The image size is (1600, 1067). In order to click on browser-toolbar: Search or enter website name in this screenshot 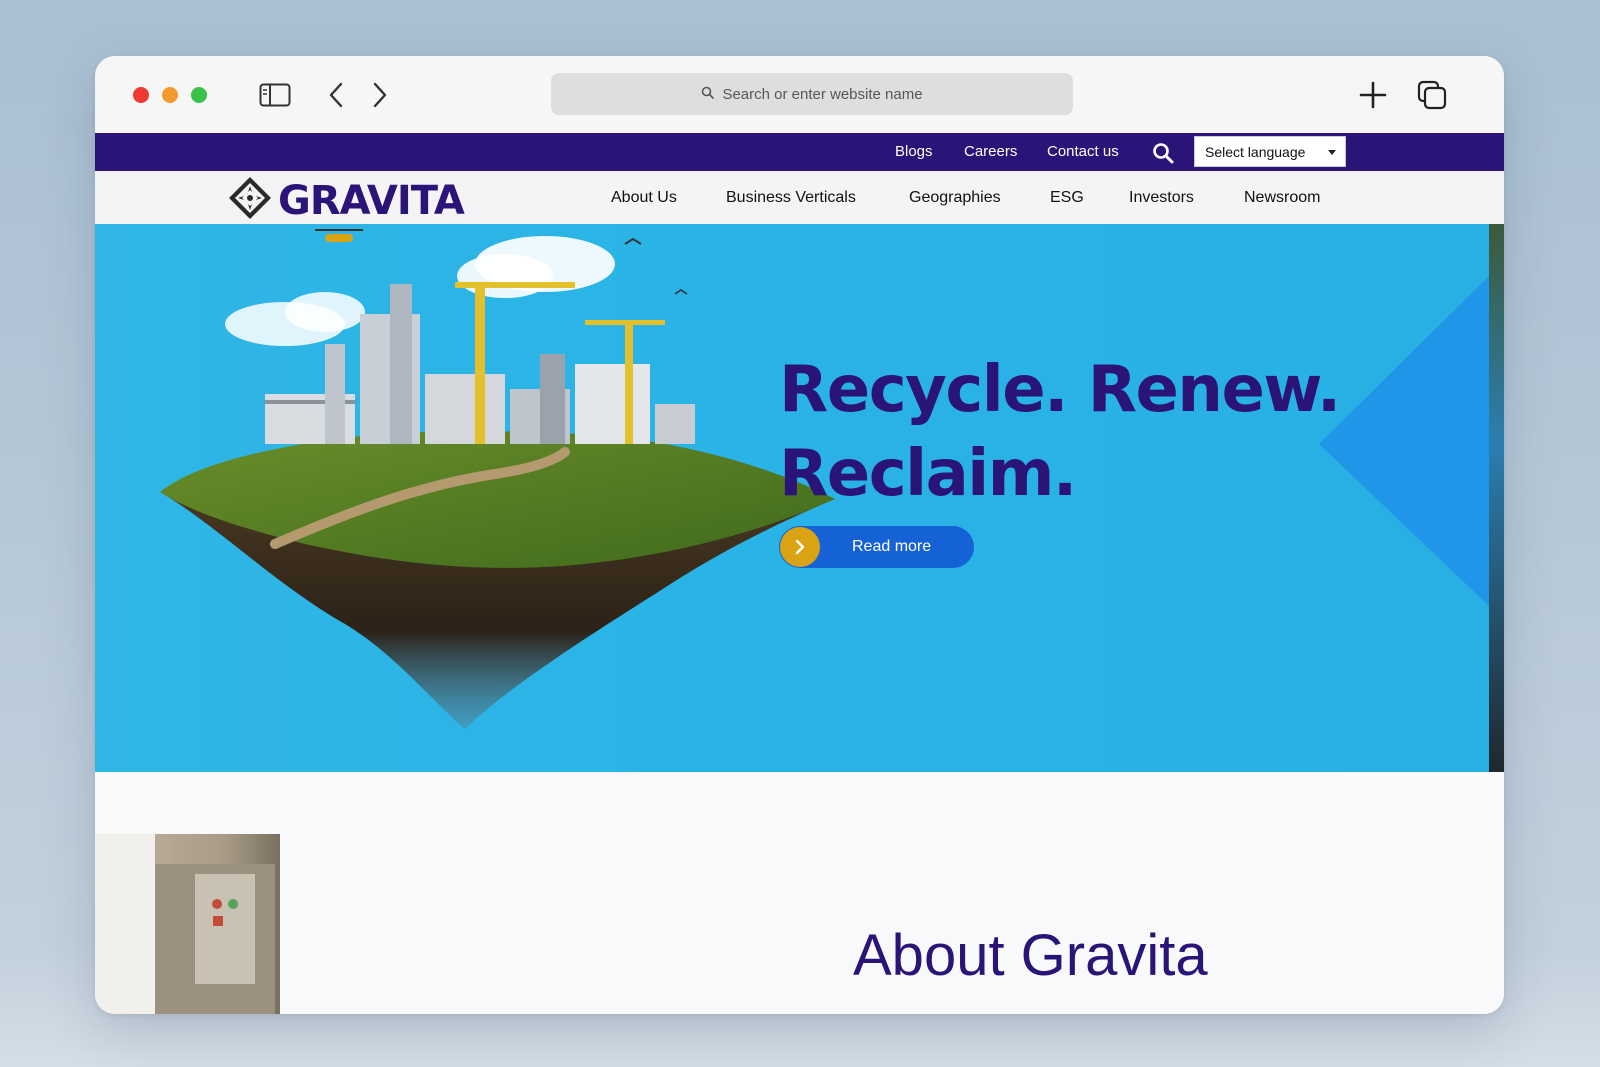, I will do `click(799, 94)`.